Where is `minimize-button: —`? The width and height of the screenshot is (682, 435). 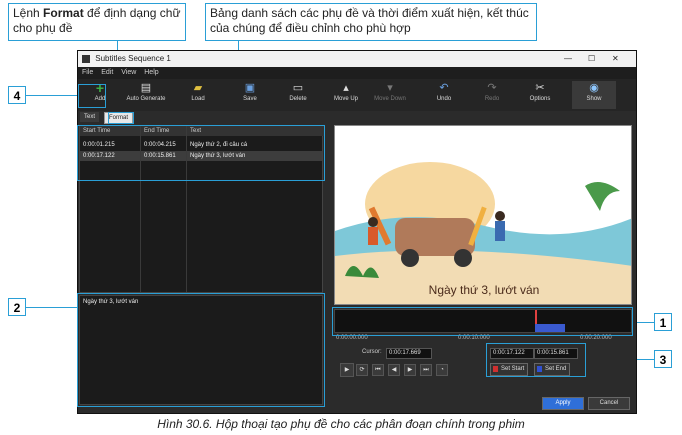 minimize-button: — is located at coordinates (568, 59).